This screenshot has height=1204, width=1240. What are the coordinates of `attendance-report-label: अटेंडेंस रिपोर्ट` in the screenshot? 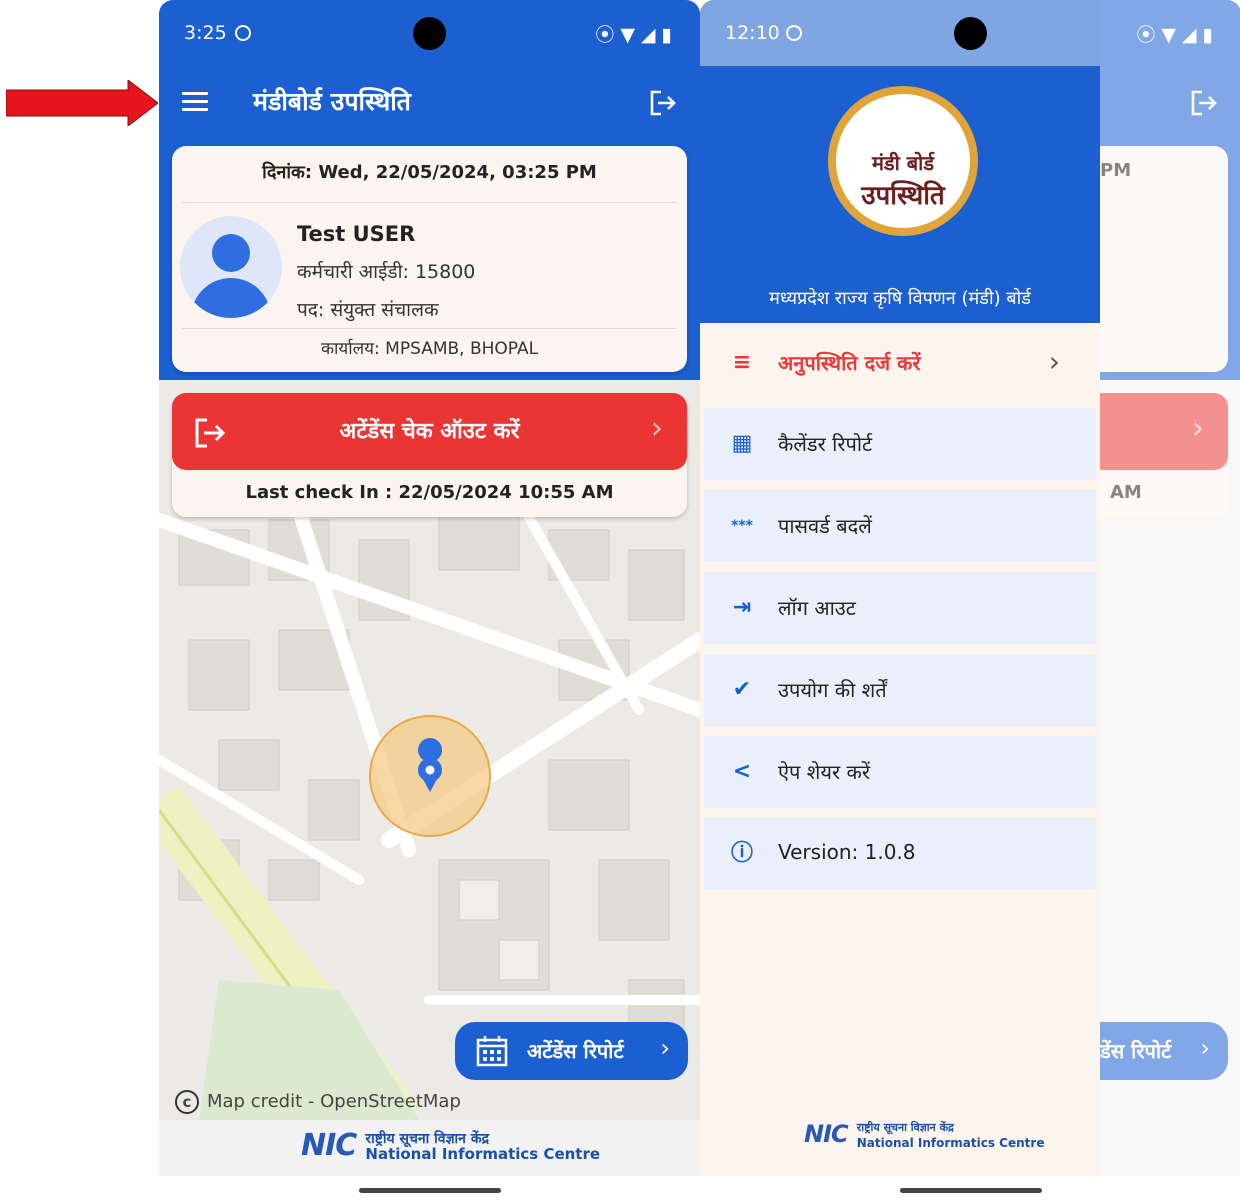 It's located at (575, 1051).